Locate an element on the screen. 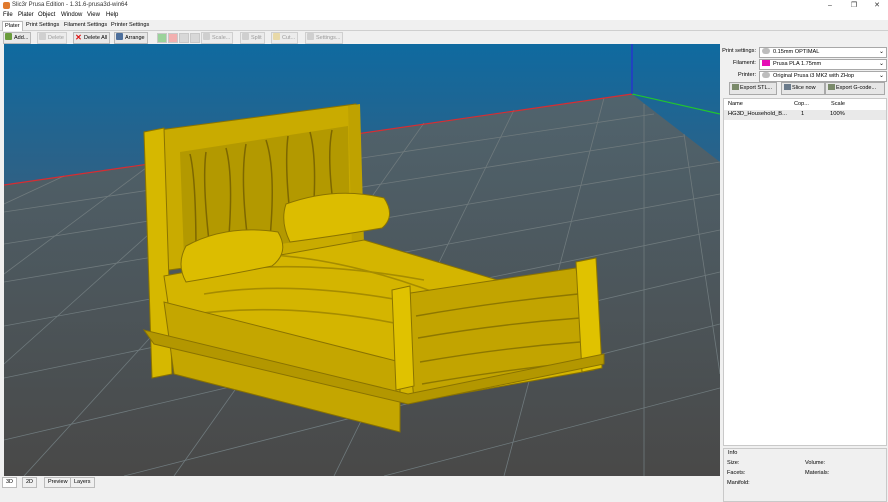 The height and width of the screenshot is (502, 888). minimize-button: – is located at coordinates (830, 5).